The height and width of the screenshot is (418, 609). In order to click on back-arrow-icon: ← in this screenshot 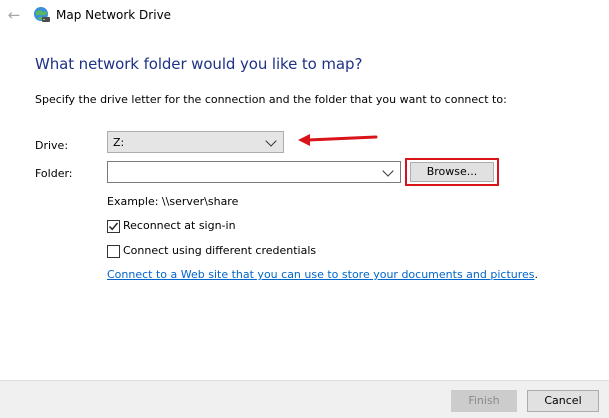, I will do `click(14, 15)`.